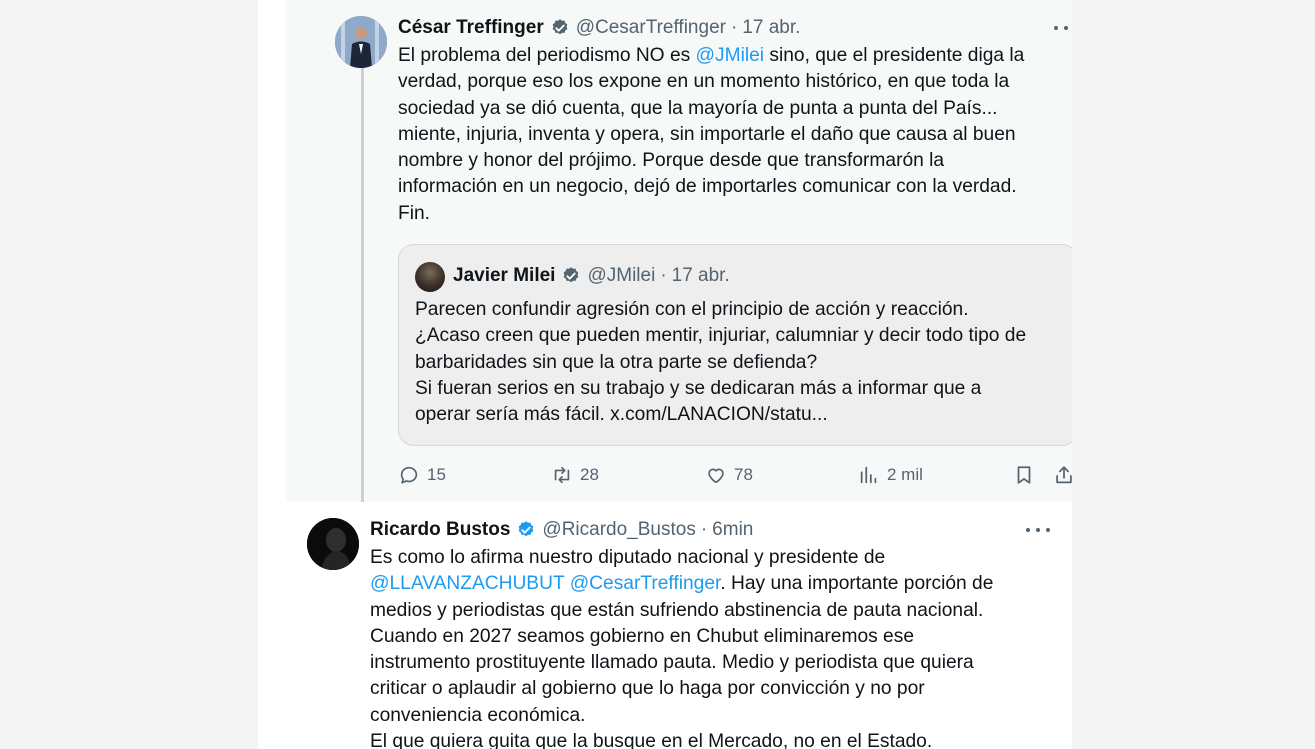  What do you see at coordinates (771, 28) in the screenshot?
I see `tweet-time: 17 abr.` at bounding box center [771, 28].